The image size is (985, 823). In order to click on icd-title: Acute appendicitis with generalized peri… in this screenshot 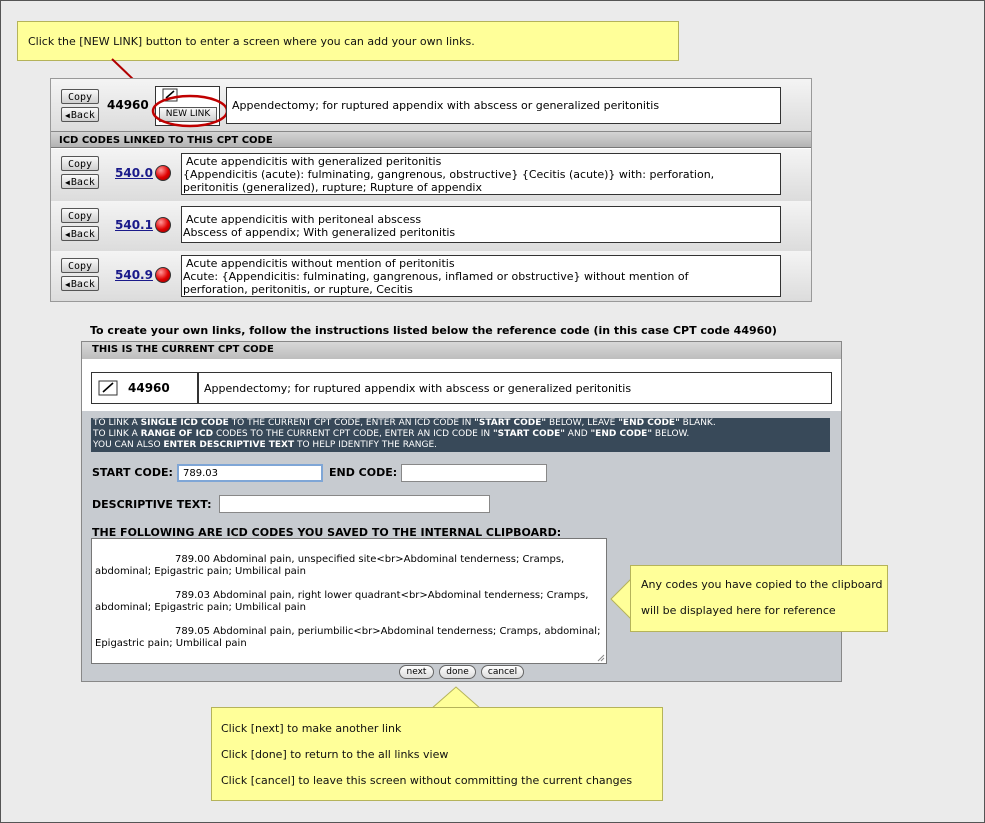, I will do `click(314, 161)`.